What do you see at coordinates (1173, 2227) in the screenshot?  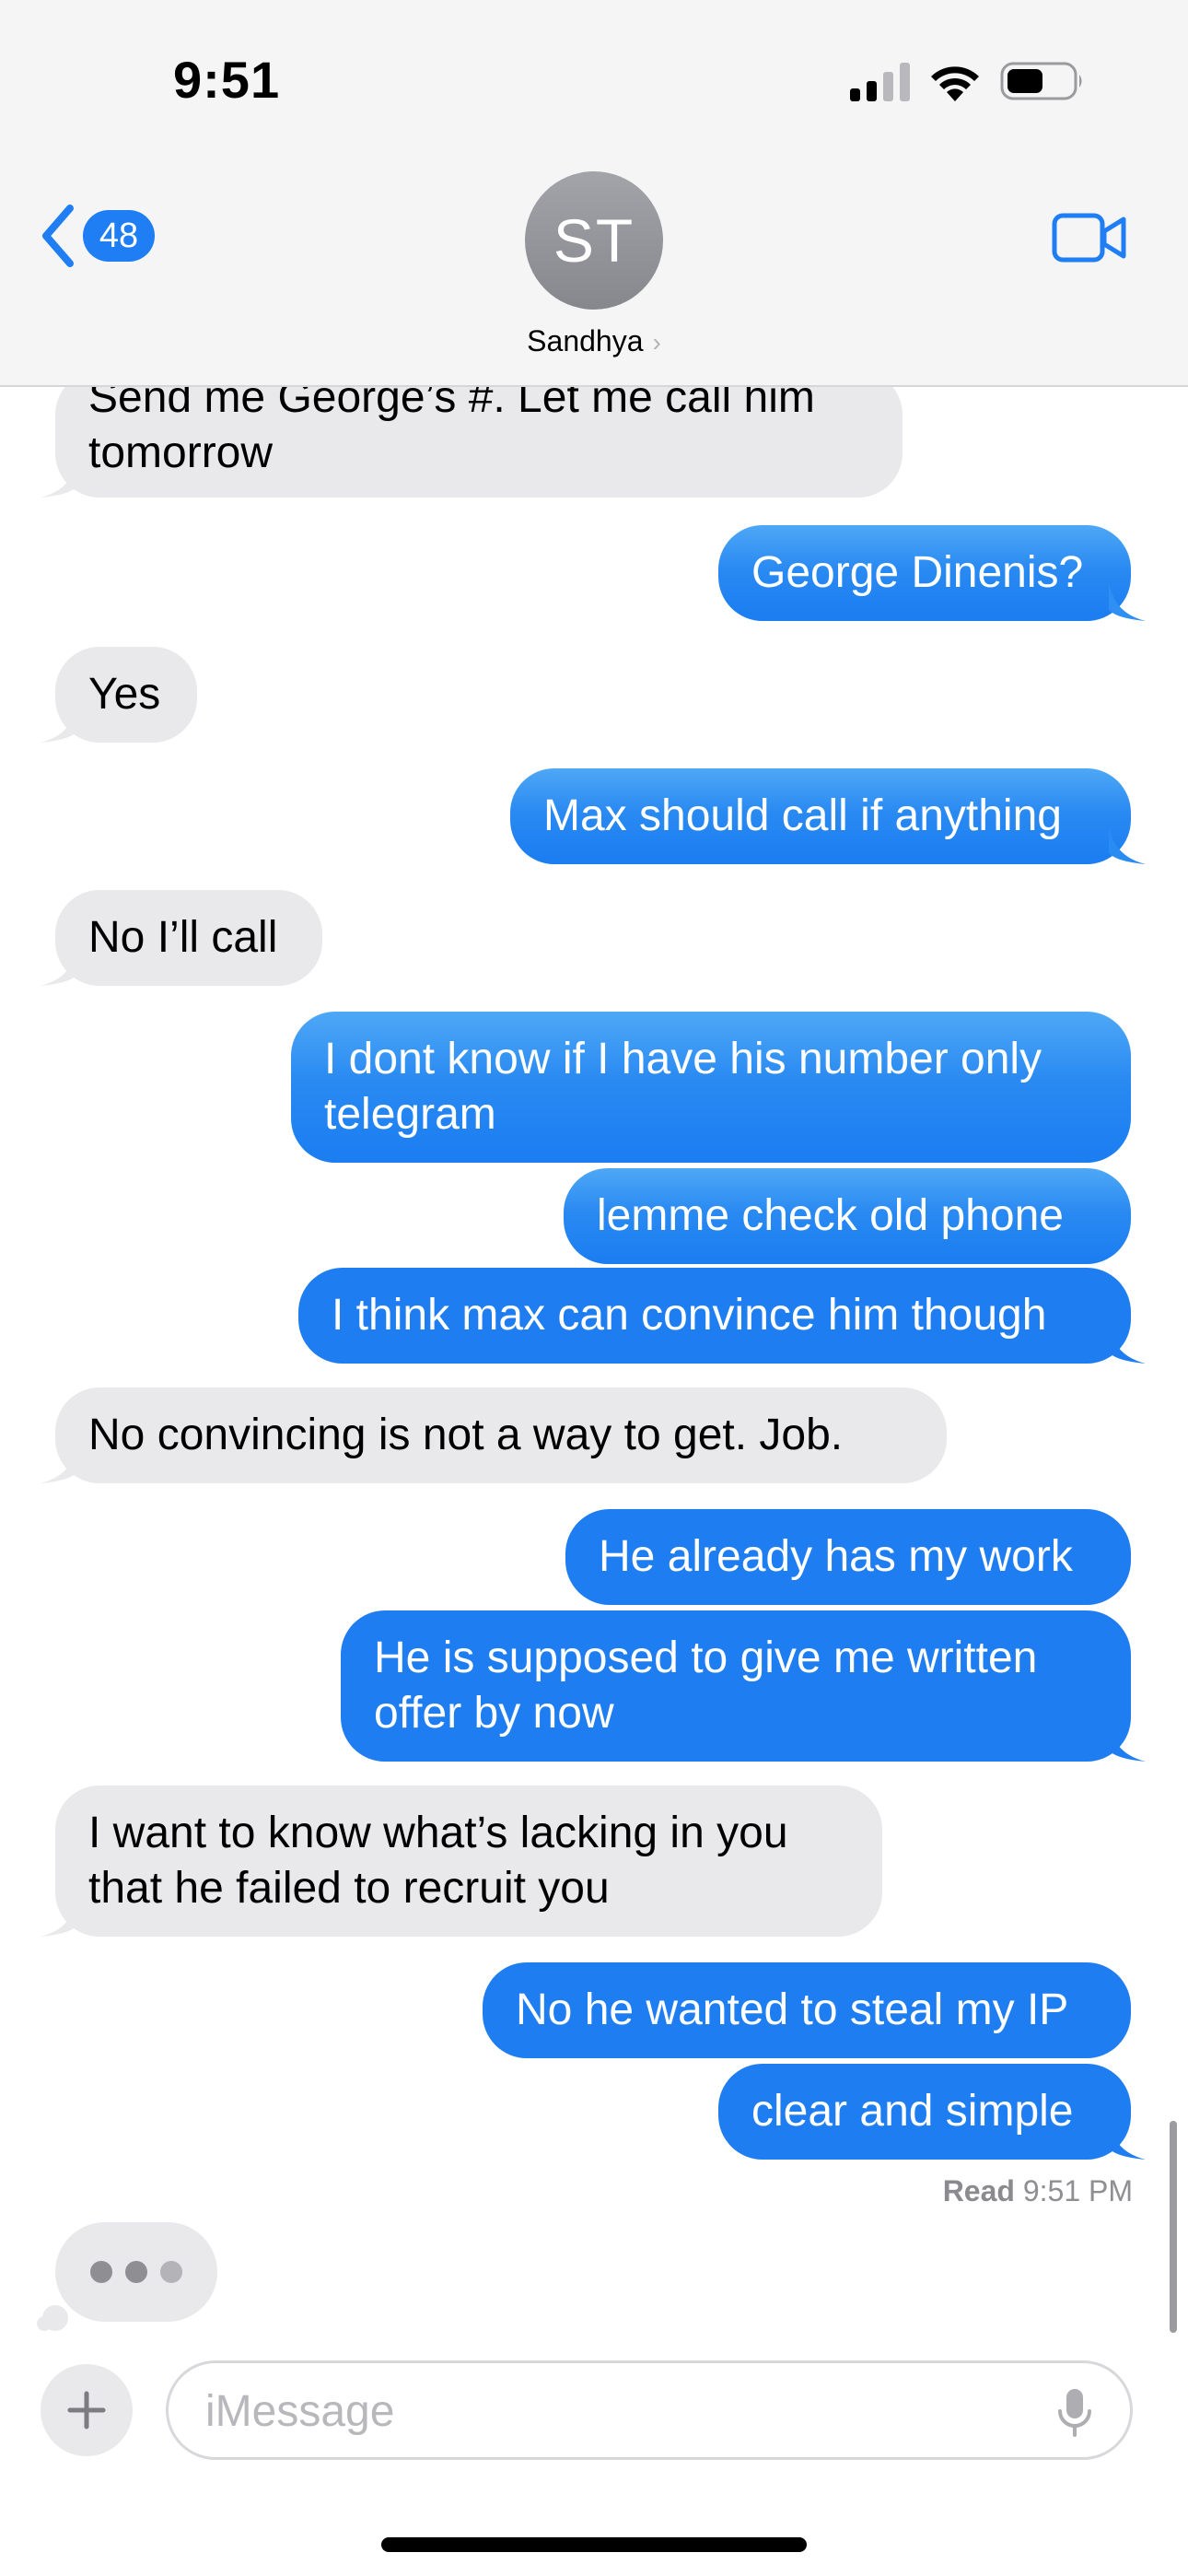 I see `scrollbar` at bounding box center [1173, 2227].